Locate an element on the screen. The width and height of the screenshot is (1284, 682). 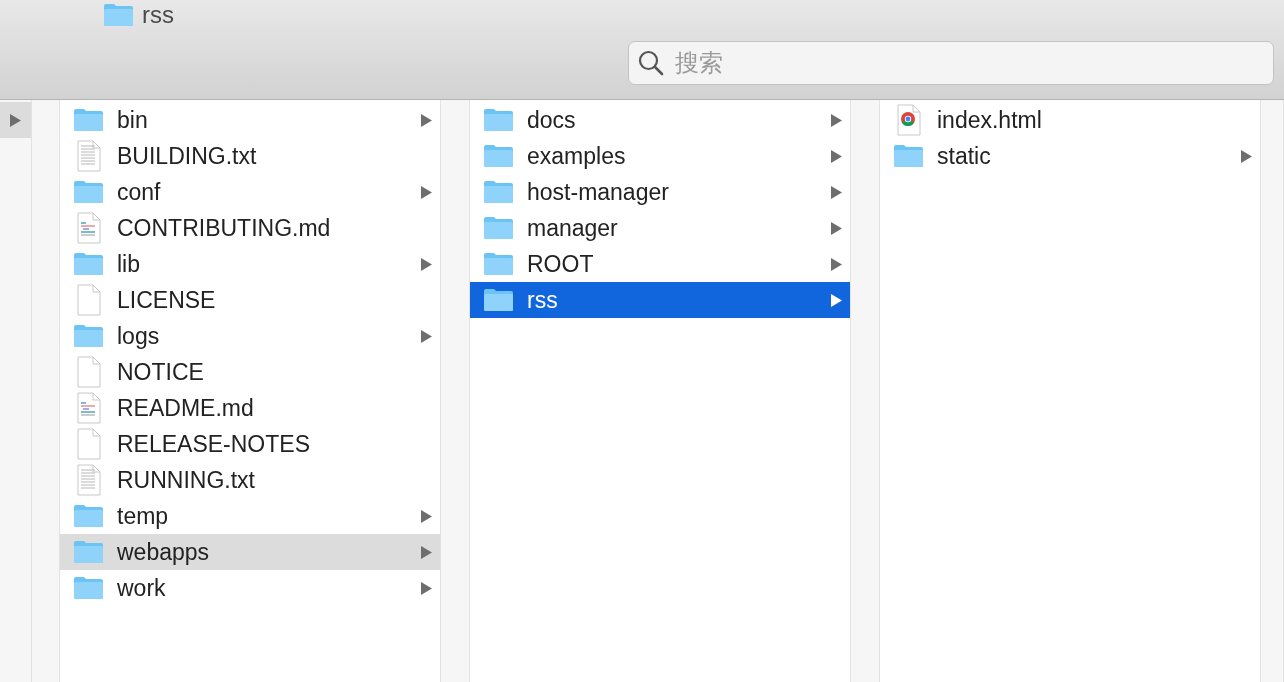
file-row: RELEASE-NOTES is located at coordinates (250, 444).